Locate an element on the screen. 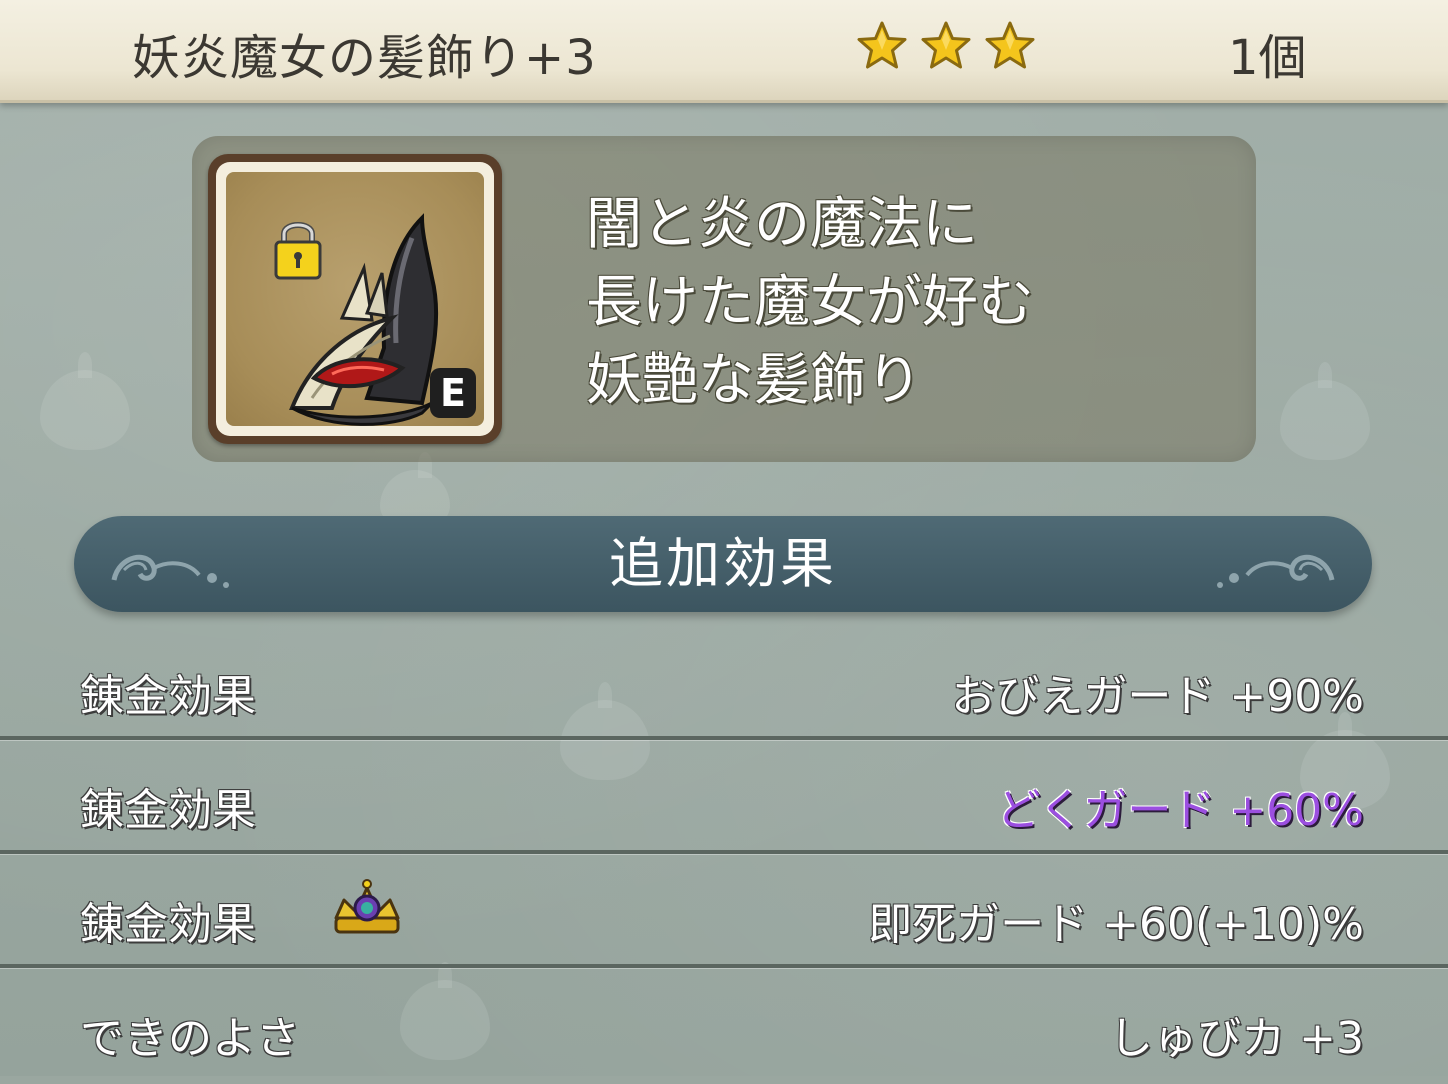 The image size is (1448, 1084). rarity-stars is located at coordinates (946, 46).